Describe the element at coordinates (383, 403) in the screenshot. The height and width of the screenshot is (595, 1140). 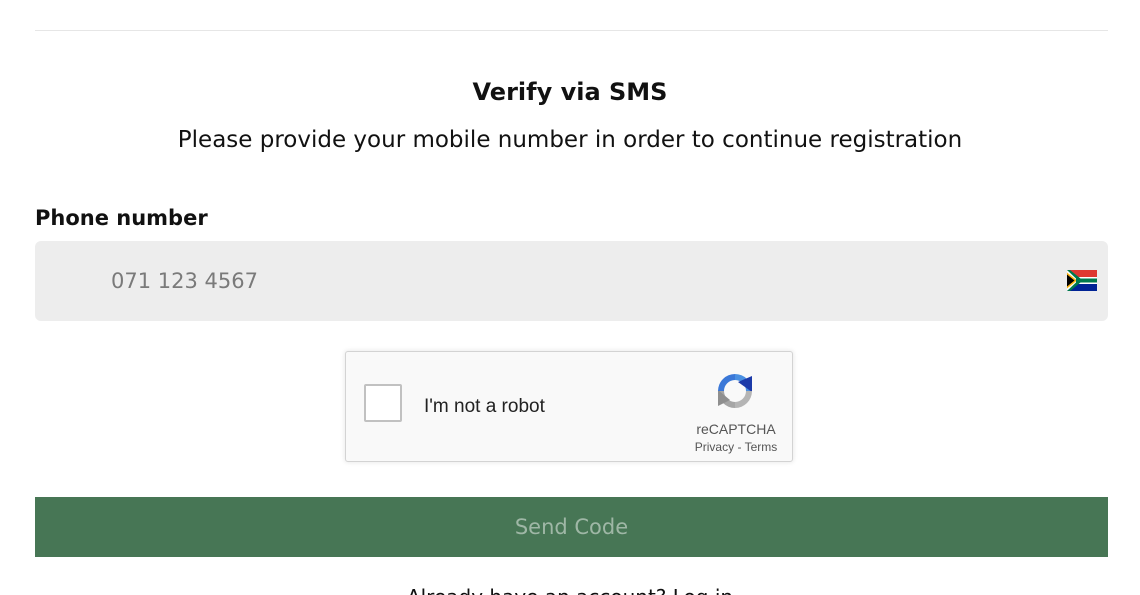
I see `recaptcha-checkbox` at that location.